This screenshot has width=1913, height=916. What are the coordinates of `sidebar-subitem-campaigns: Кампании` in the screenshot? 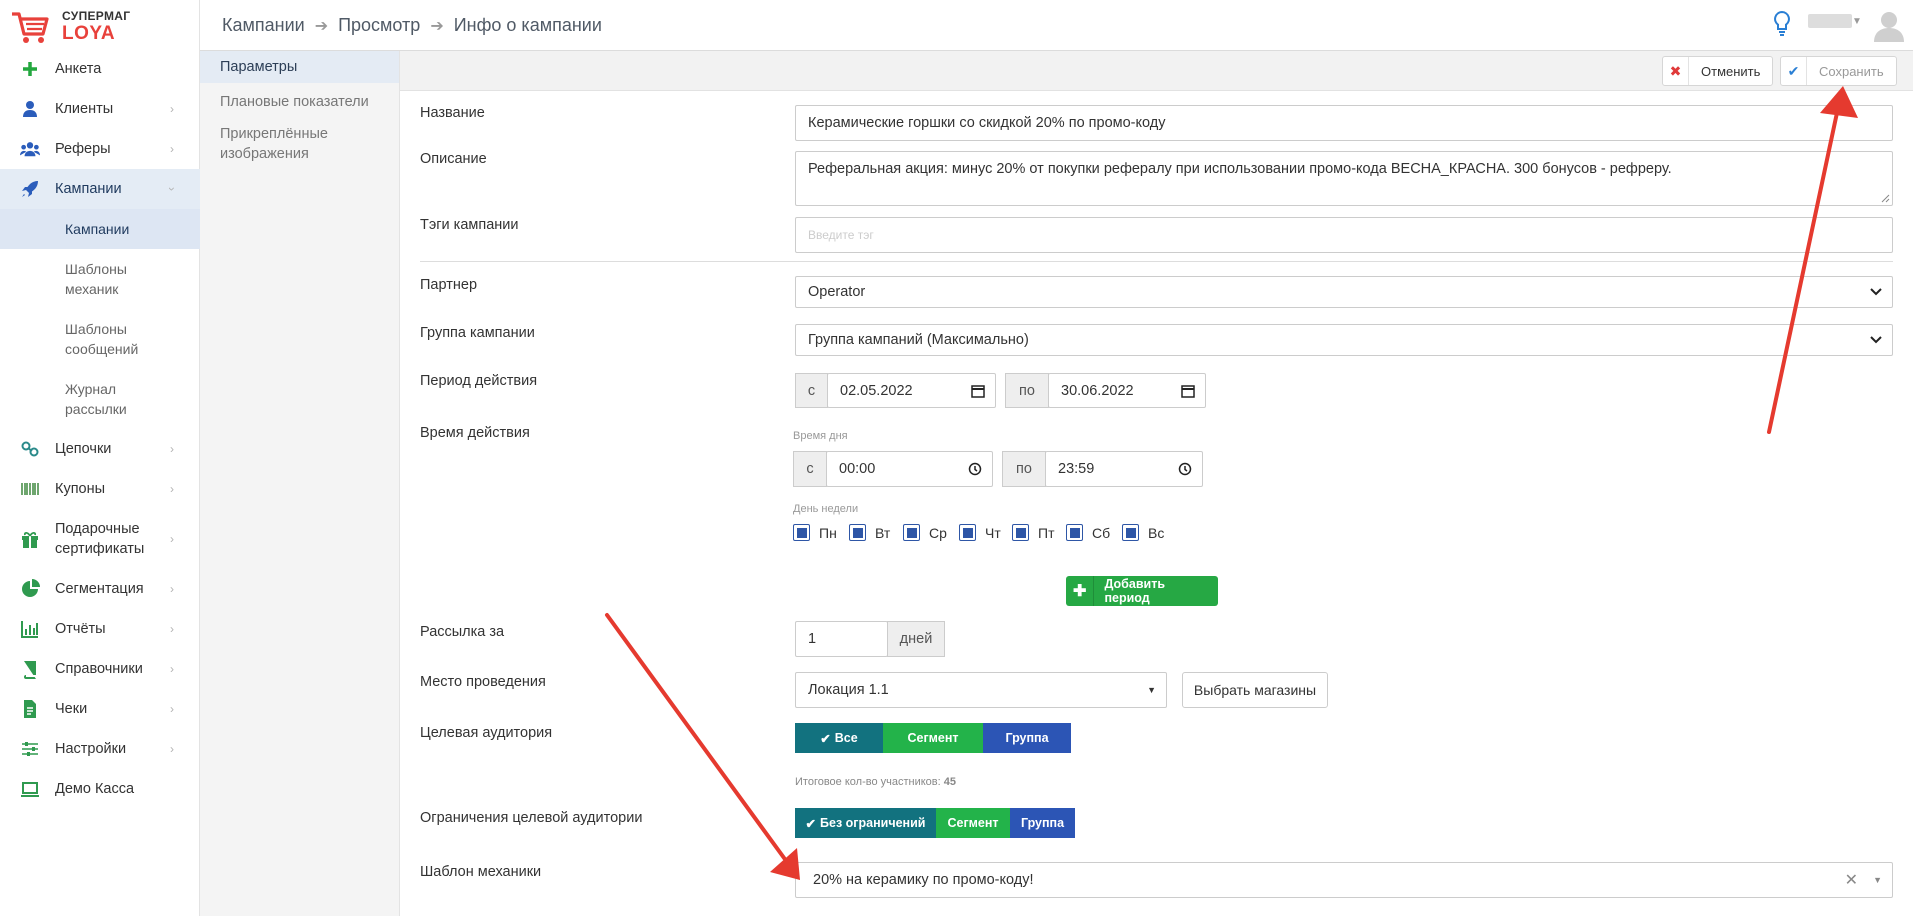 It's located at (100, 229).